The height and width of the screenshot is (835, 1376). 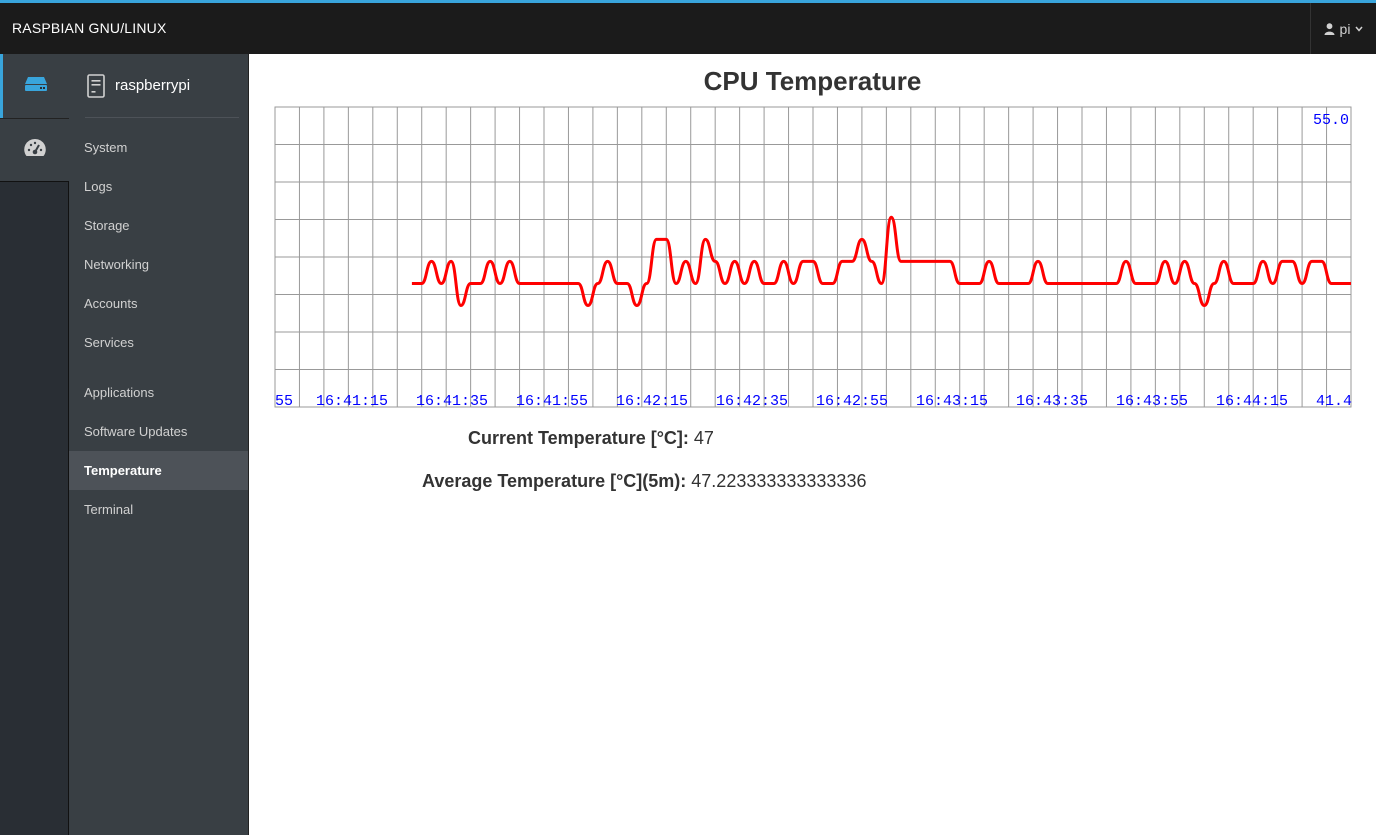 What do you see at coordinates (812, 81) in the screenshot?
I see `page-title: CPU Temperature` at bounding box center [812, 81].